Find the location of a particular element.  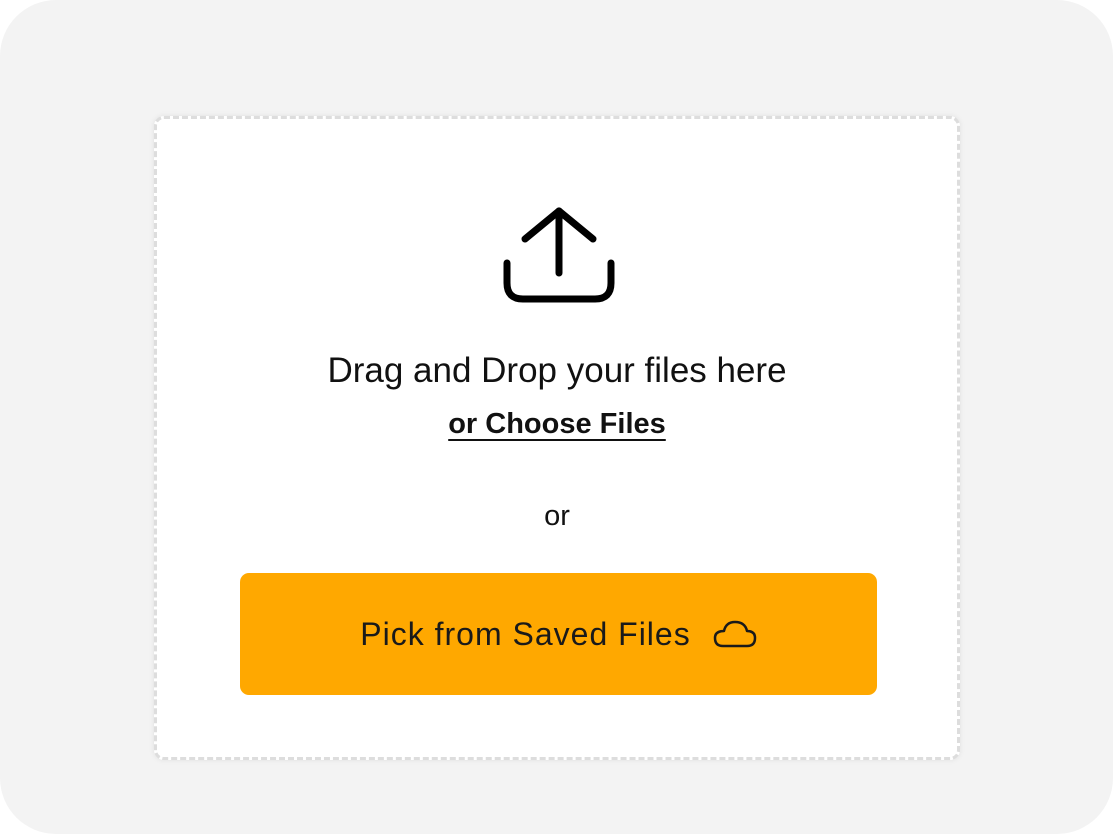

cloud-icon is located at coordinates (734, 634).